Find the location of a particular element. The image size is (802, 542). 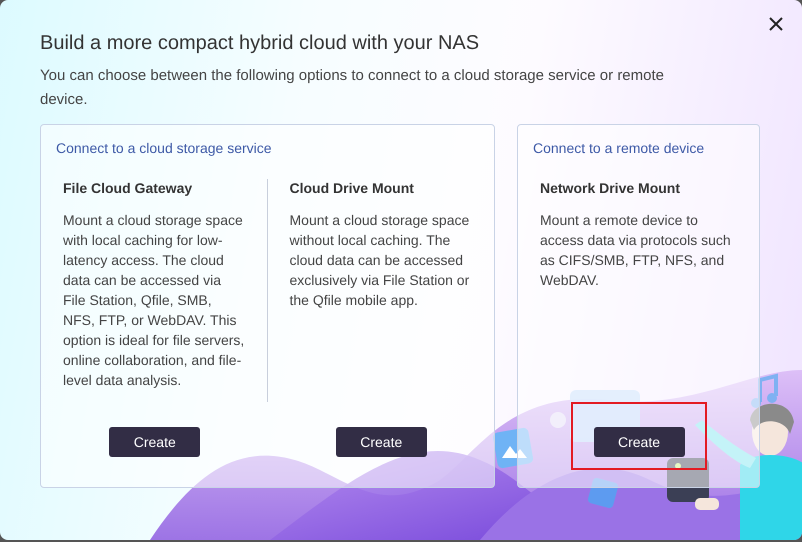

panel-heading: Connect to a cloud storage service is located at coordinates (164, 148).